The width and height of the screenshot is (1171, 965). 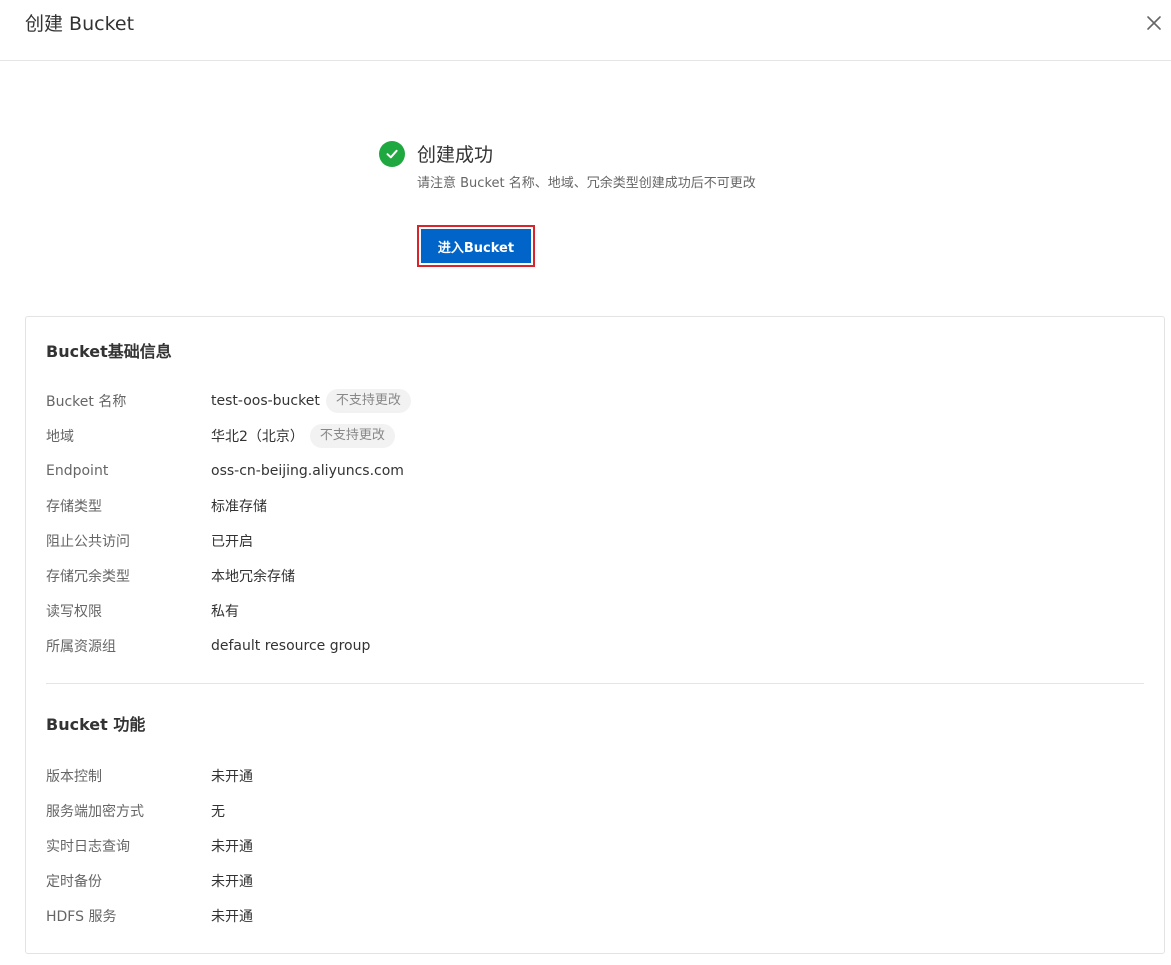 What do you see at coordinates (208, 646) in the screenshot?
I see `info-row-resource-group: 所属资源组 default resource group` at bounding box center [208, 646].